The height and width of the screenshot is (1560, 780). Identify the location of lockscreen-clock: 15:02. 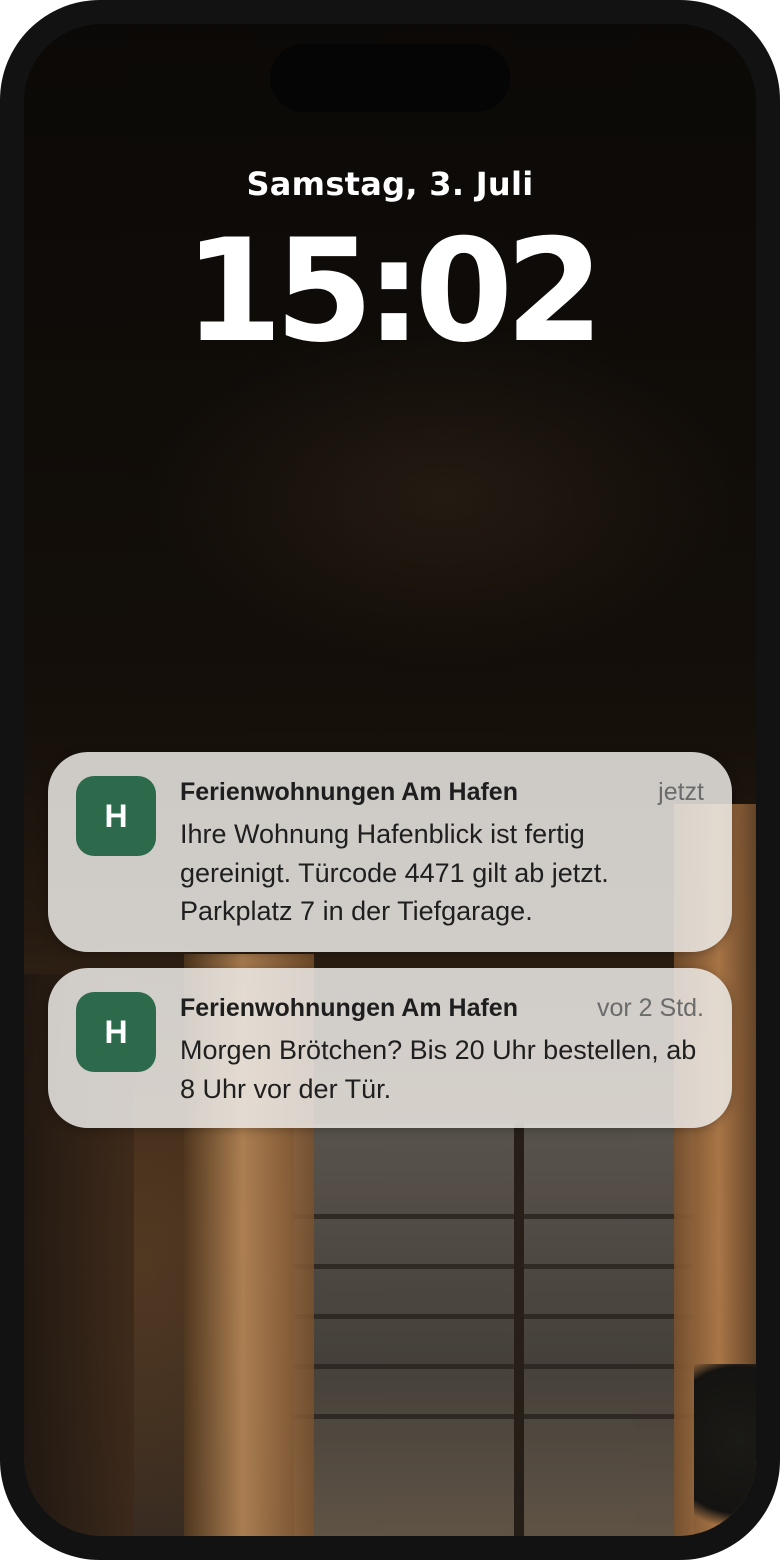
(393, 291).